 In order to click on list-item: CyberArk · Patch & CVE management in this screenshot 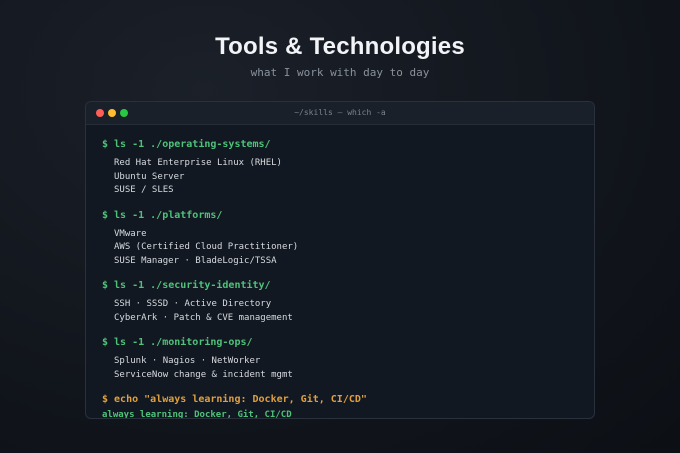, I will do `click(203, 317)`.